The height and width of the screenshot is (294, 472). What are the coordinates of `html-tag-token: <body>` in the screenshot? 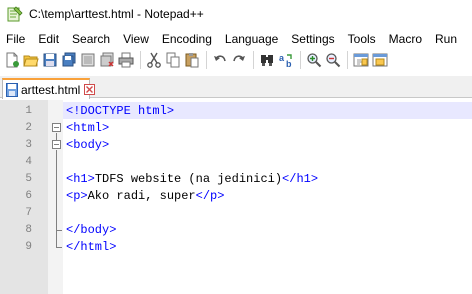 It's located at (88, 144).